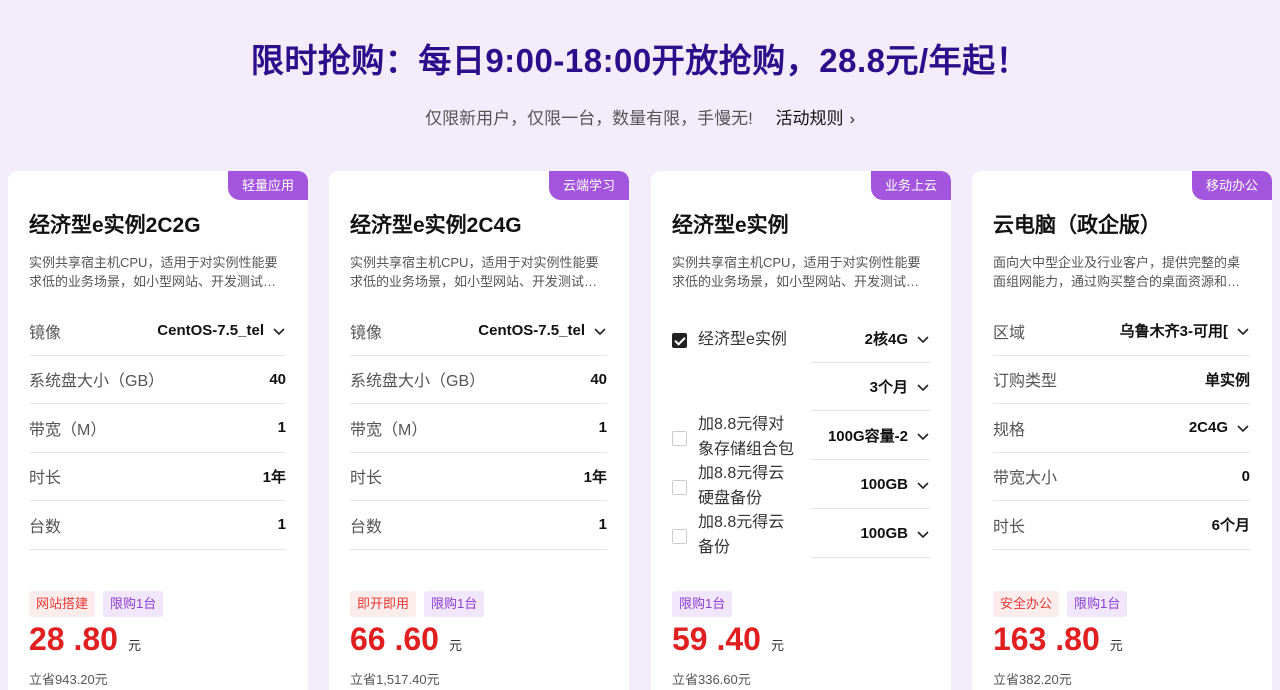 The image size is (1280, 690). What do you see at coordinates (1245, 476) in the screenshot?
I see `row-value: 0` at bounding box center [1245, 476].